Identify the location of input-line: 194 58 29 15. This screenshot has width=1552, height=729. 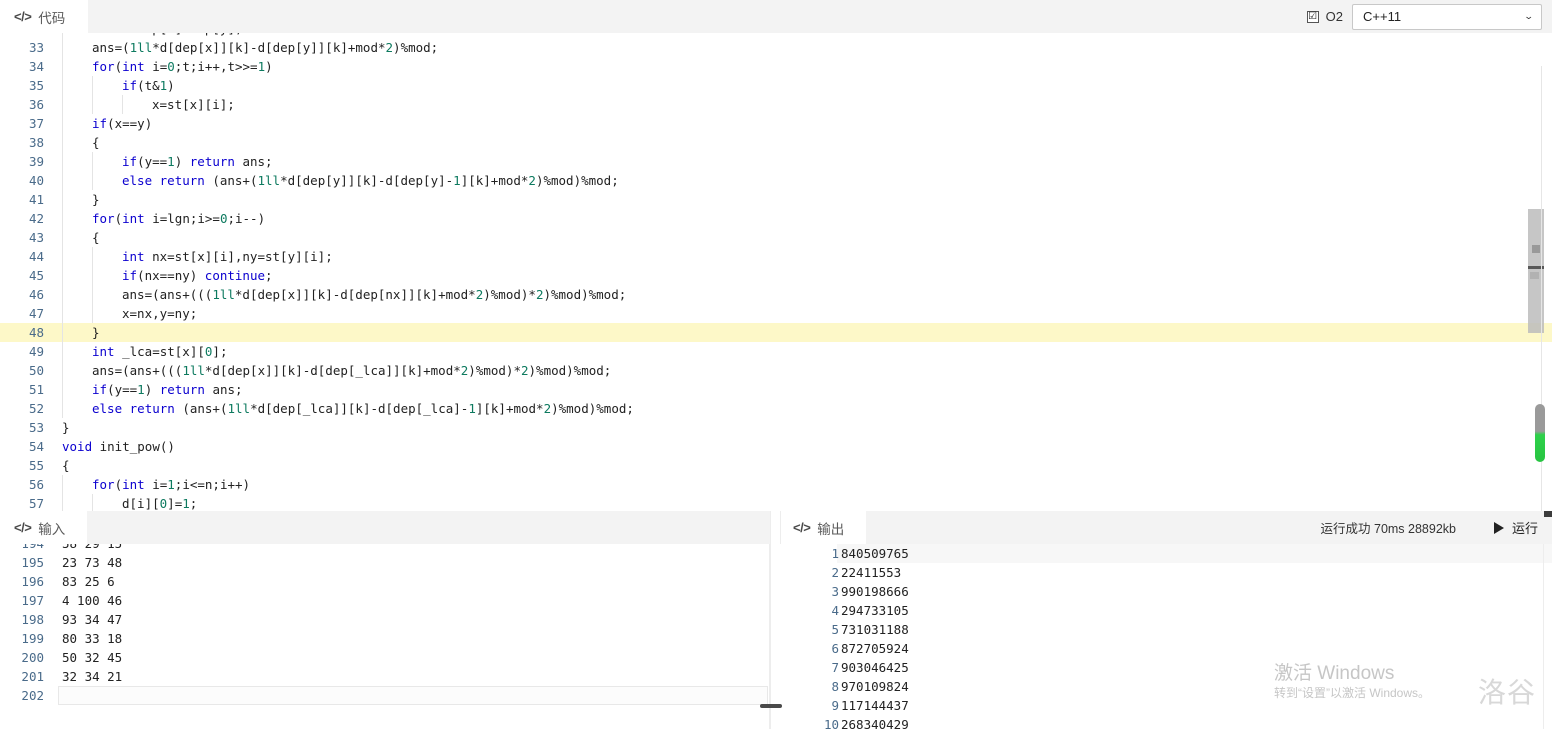
(385, 548).